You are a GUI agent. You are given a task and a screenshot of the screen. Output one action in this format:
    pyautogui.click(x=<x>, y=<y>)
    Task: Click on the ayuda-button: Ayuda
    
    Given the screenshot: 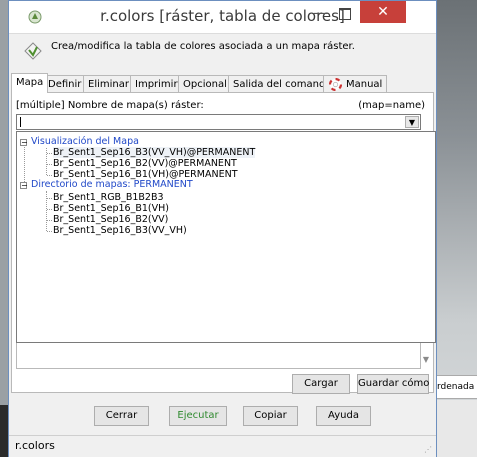 What is the action you would take?
    pyautogui.click(x=343, y=416)
    